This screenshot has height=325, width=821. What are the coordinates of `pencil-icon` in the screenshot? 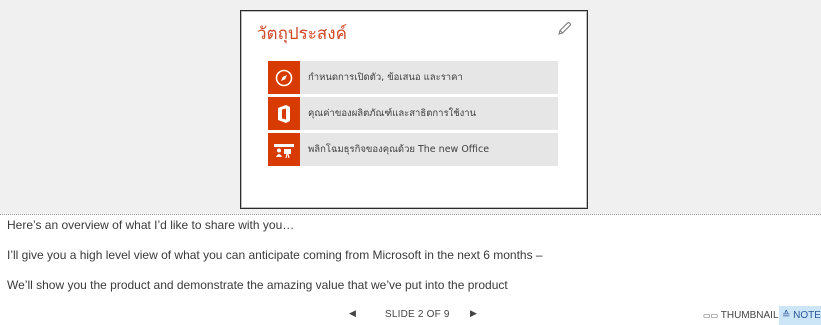 It's located at (564, 29).